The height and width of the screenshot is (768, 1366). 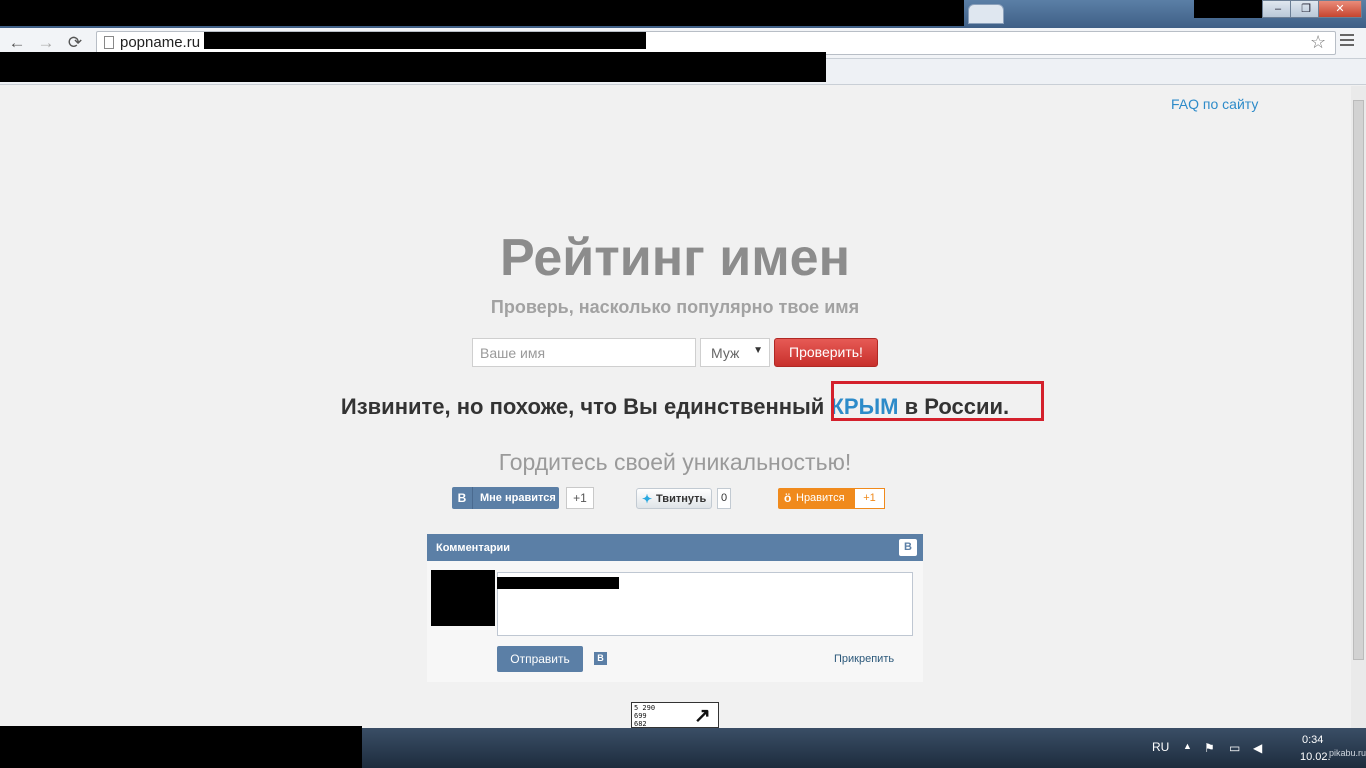 What do you see at coordinates (1234, 748) in the screenshot?
I see `network-icon: ▭` at bounding box center [1234, 748].